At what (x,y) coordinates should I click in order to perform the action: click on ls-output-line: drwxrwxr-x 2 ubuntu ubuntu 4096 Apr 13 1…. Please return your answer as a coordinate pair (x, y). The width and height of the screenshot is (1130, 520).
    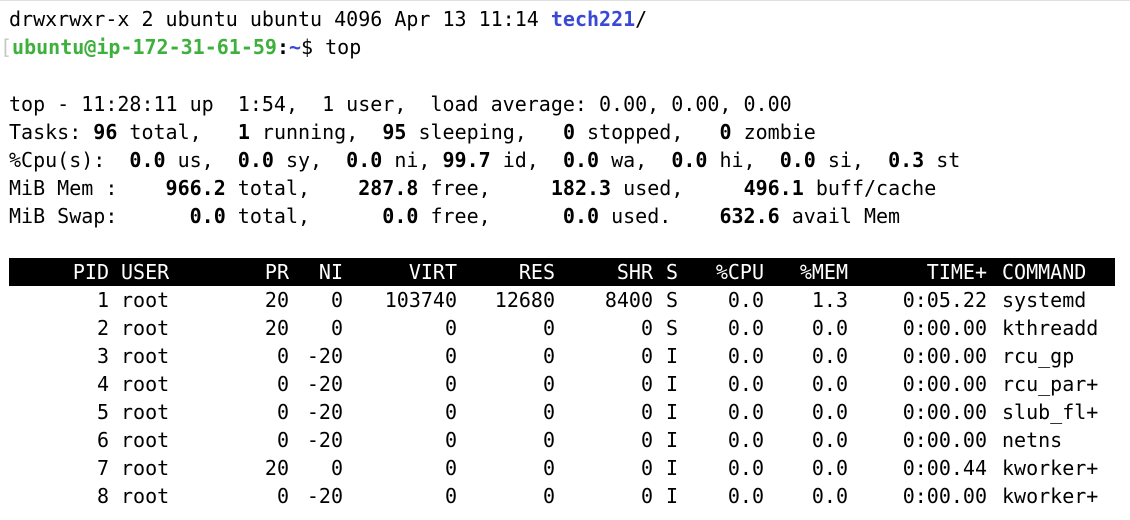
    Looking at the image, I should click on (328, 19).